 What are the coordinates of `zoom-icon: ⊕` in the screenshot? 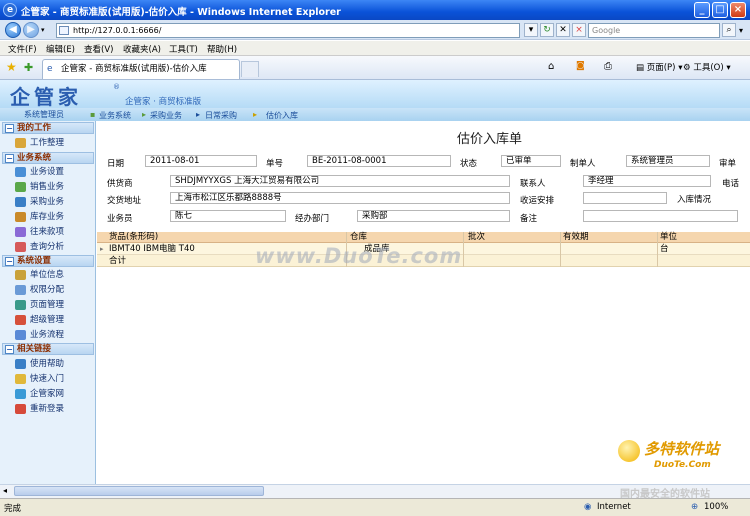 It's located at (694, 507).